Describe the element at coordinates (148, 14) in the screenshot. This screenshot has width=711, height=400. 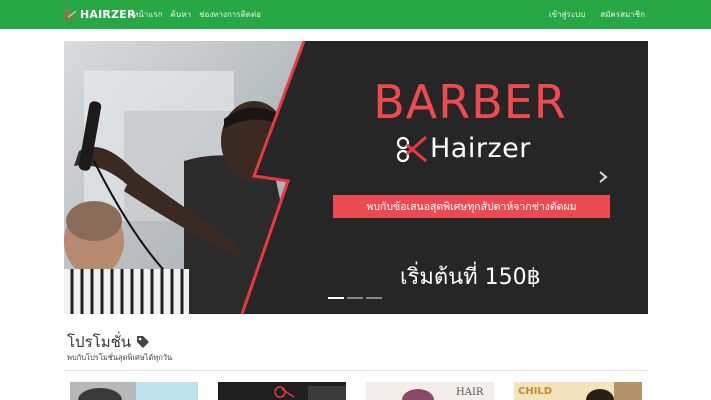
I see `nav-home-link: หน้าแรก` at that location.